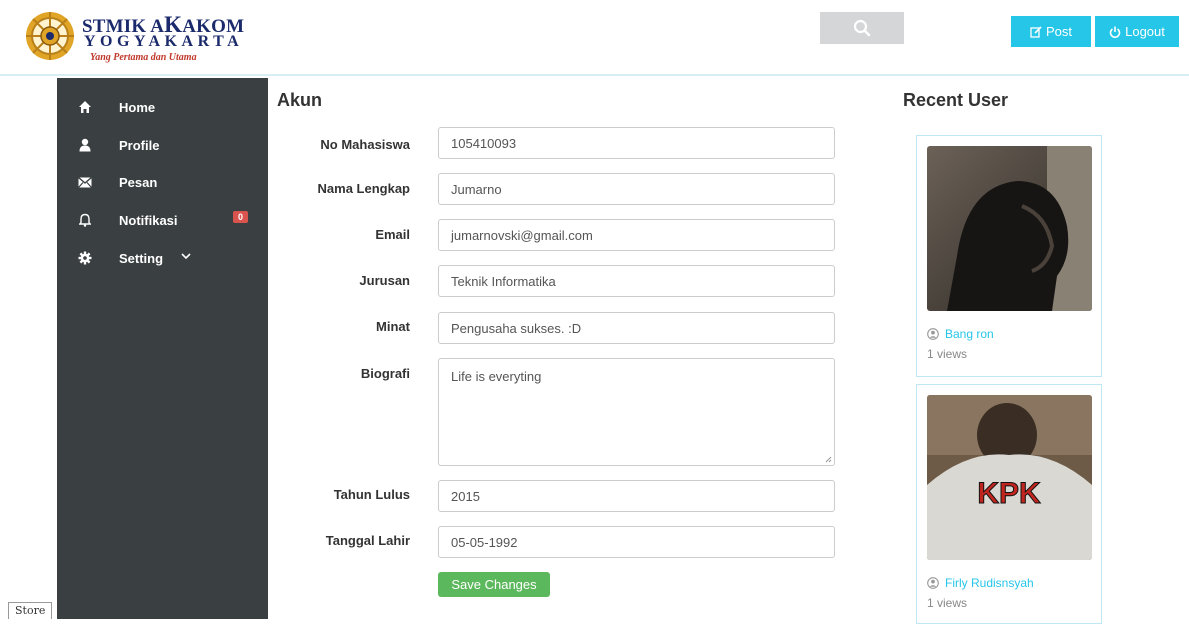 The image size is (1189, 624). What do you see at coordinates (241, 217) in the screenshot?
I see `notification-count-badge: 0` at bounding box center [241, 217].